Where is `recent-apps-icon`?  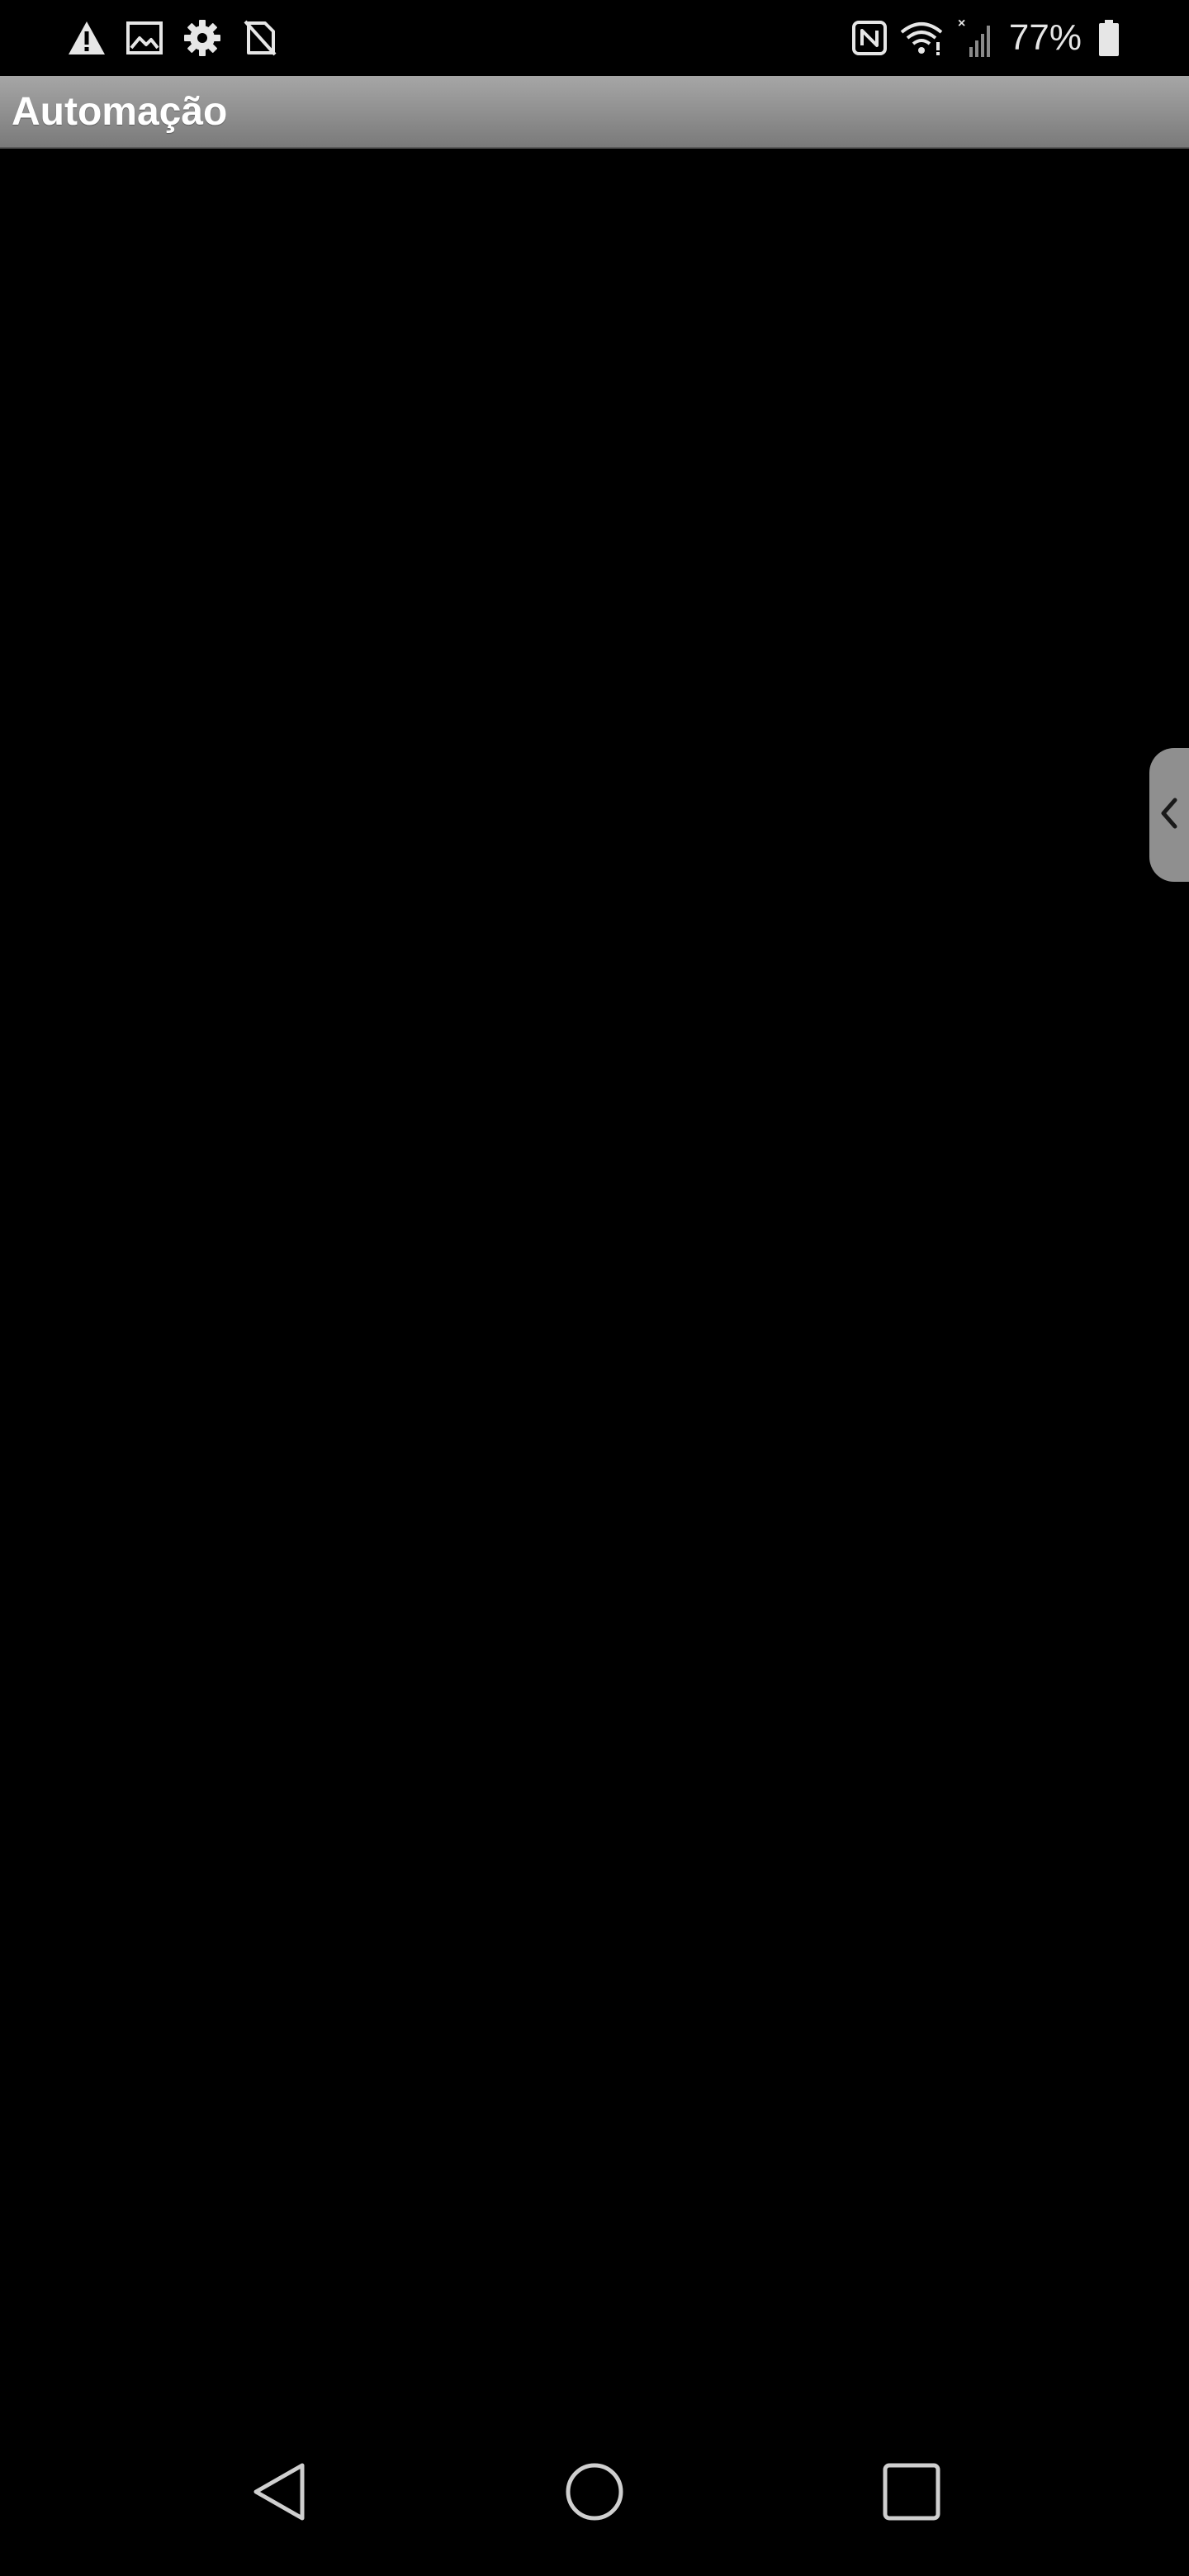
recent-apps-icon is located at coordinates (911, 2494).